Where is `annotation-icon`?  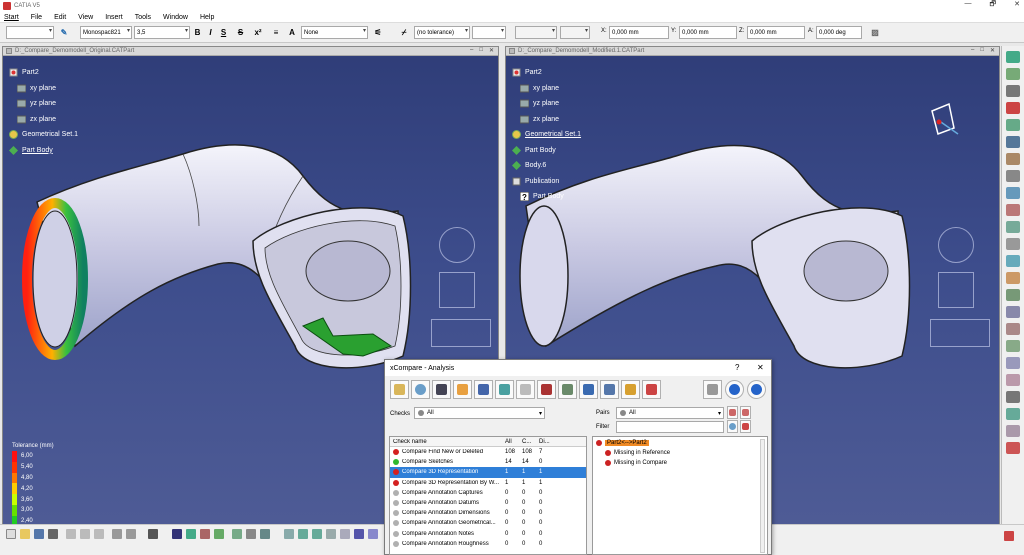
annotation-icon is located at coordinates (1013, 397).